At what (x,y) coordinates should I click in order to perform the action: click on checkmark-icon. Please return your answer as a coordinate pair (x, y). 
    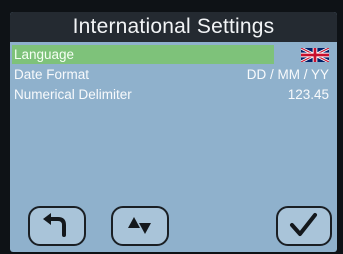
    Looking at the image, I should click on (303, 224).